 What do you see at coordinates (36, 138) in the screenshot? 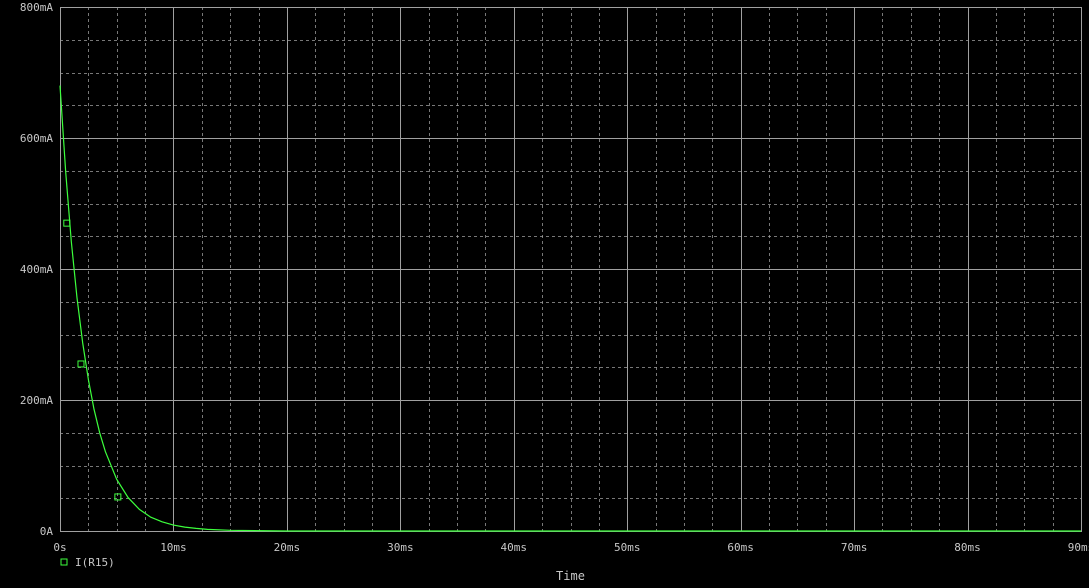
I see `y-tick-label: 600mA` at bounding box center [36, 138].